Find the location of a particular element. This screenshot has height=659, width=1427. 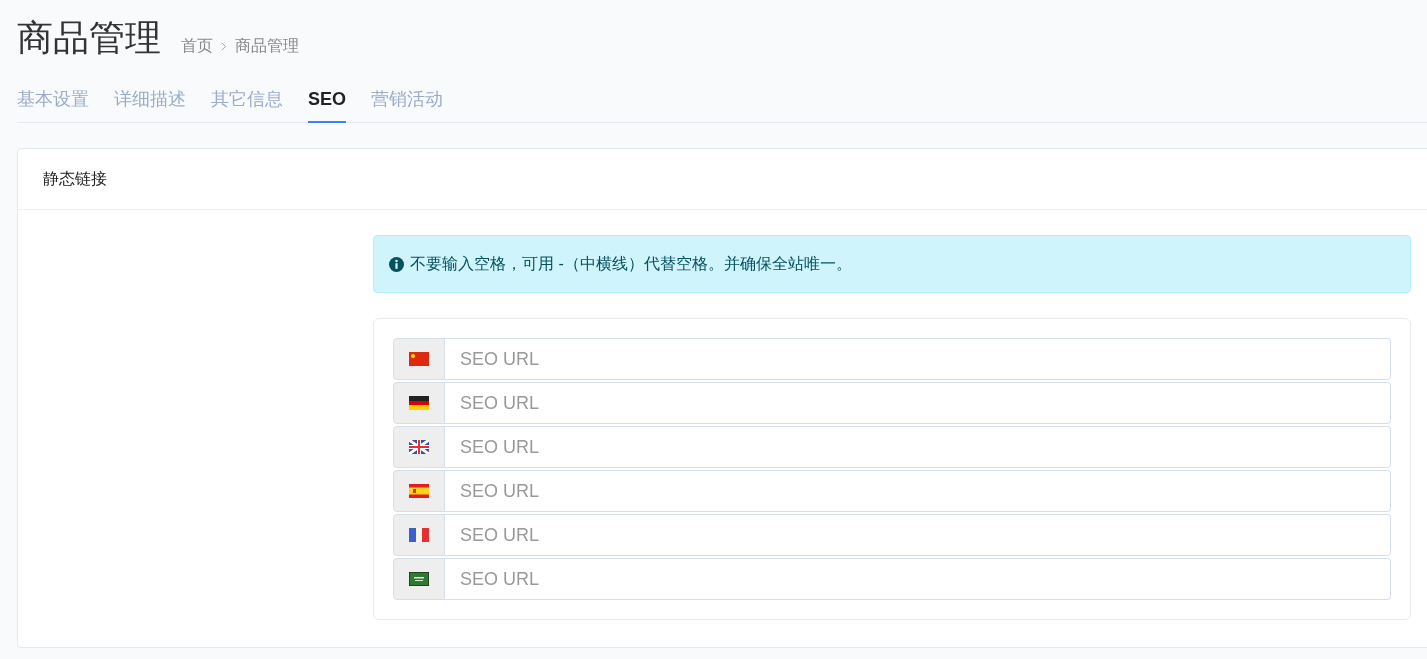

breadcrumb-item: 商品管理 is located at coordinates (267, 46).